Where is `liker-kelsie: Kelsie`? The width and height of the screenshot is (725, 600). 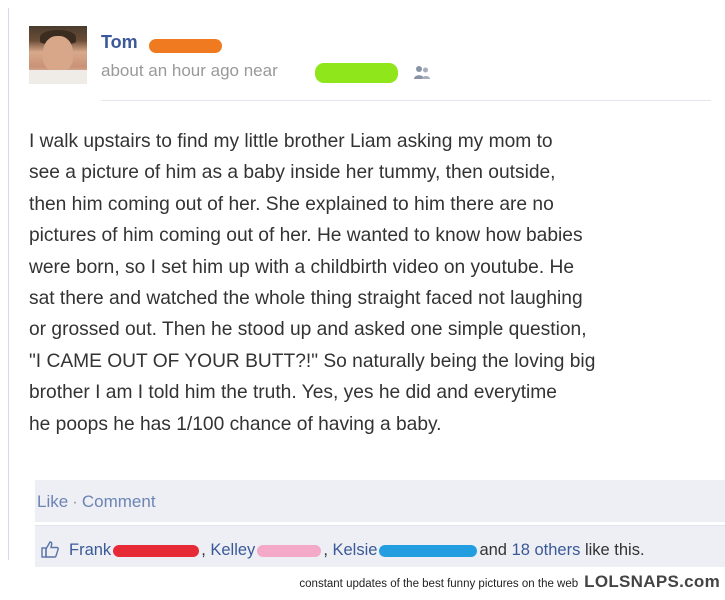
liker-kelsie: Kelsie is located at coordinates (354, 550).